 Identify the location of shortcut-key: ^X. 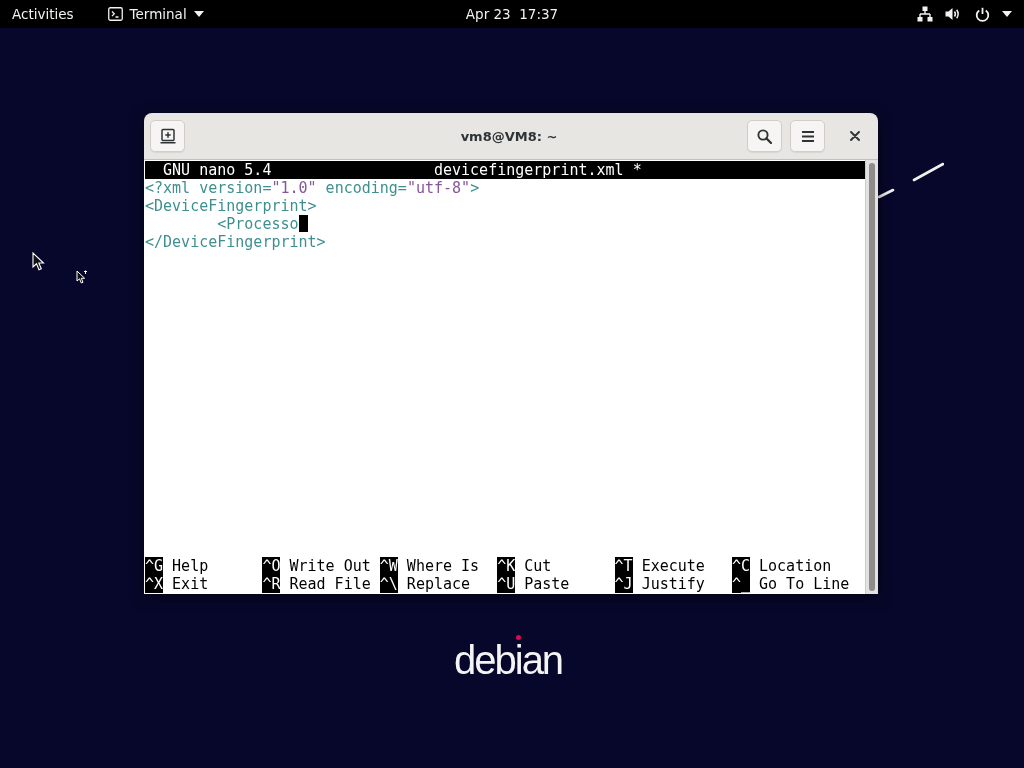
(154, 584).